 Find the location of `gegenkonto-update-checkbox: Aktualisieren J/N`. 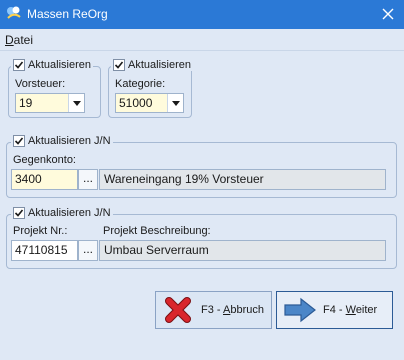

gegenkonto-update-checkbox: Aktualisieren J/N is located at coordinates (62, 141).